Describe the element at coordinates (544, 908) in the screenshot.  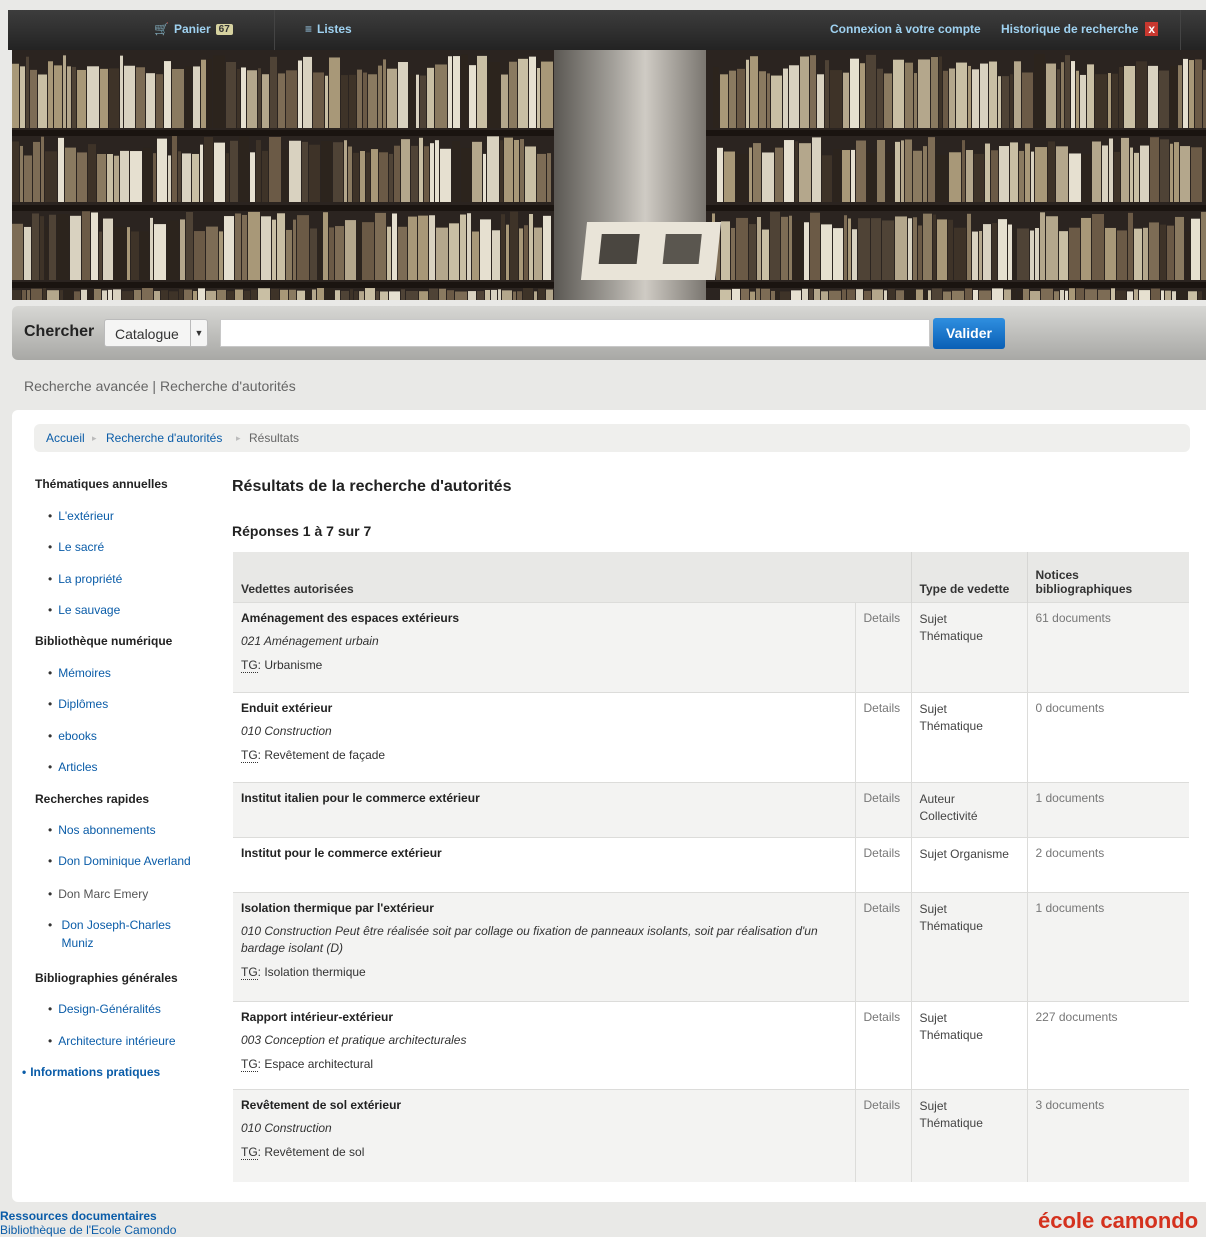
I see `authority-heading: Isolation thermique par l'extérieur` at that location.